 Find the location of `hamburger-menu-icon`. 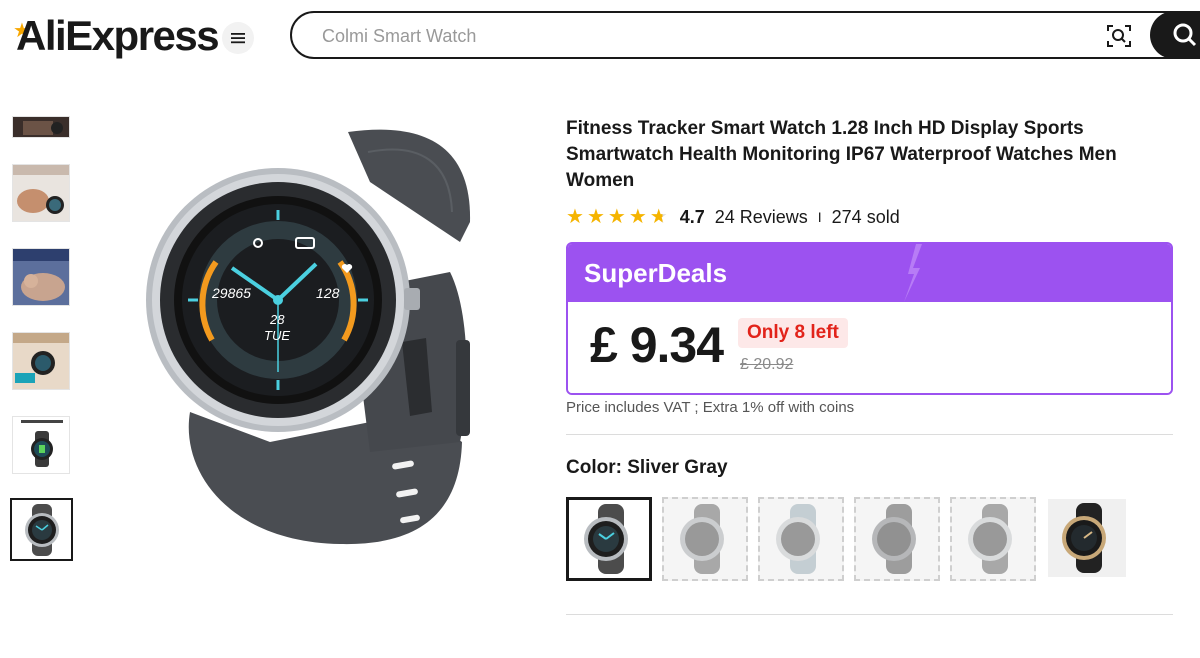

hamburger-menu-icon is located at coordinates (238, 38).